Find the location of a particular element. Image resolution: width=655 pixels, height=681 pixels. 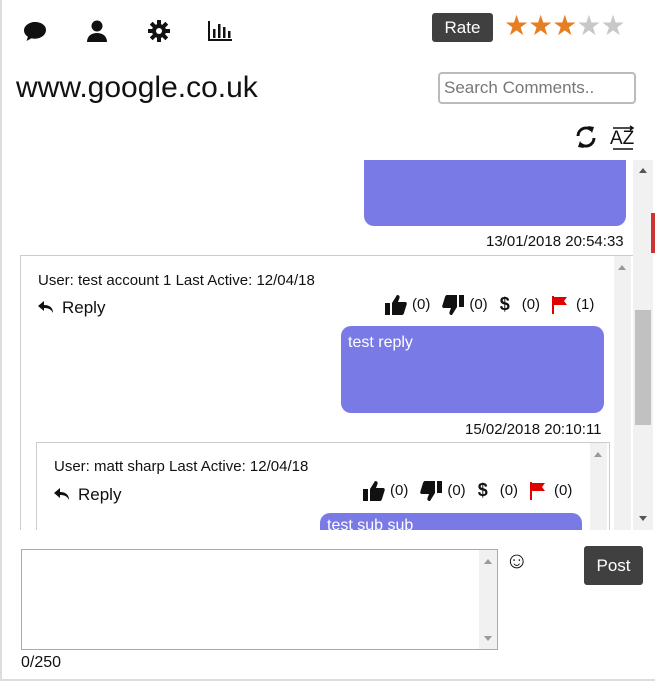

comment-input is located at coordinates (259, 599).